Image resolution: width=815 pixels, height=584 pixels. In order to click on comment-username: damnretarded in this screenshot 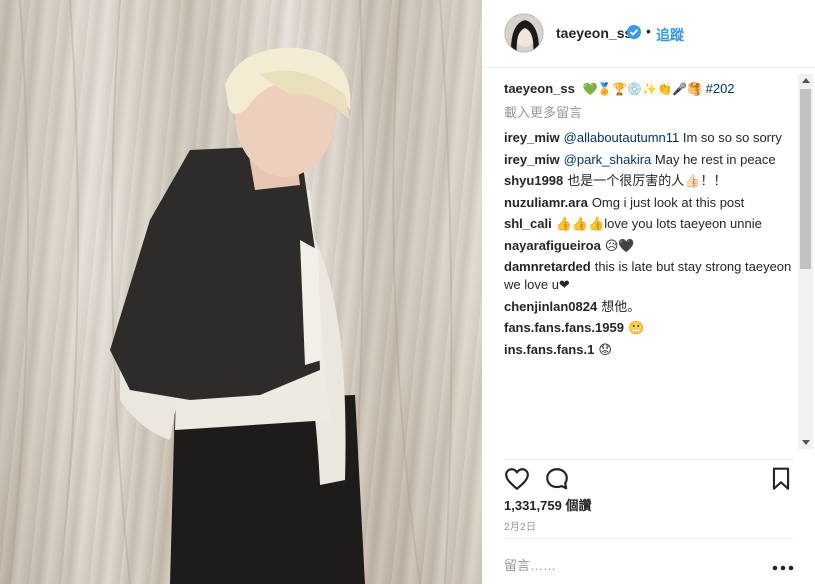, I will do `click(547, 266)`.